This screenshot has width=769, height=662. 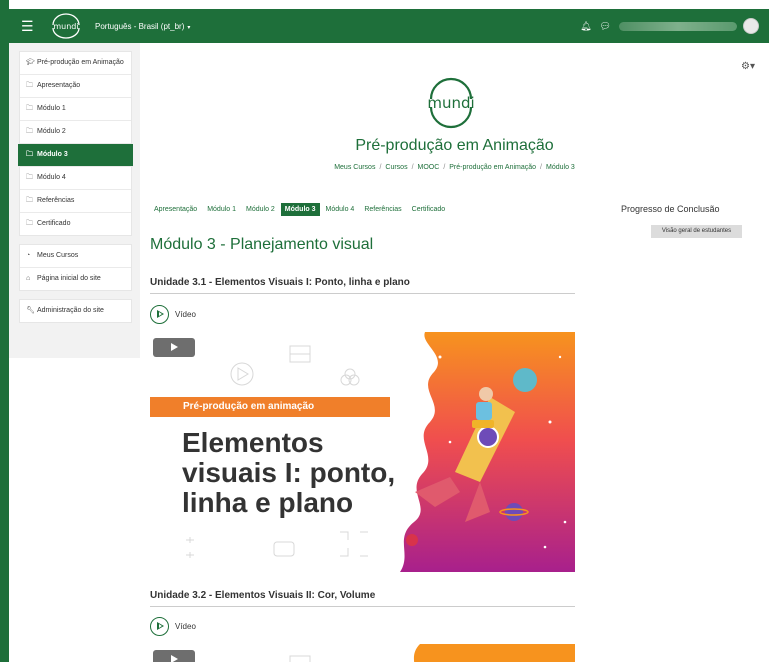 I want to click on sidebar-item-administracao-do-site: 🔧︎ Administração do site, so click(x=75, y=311).